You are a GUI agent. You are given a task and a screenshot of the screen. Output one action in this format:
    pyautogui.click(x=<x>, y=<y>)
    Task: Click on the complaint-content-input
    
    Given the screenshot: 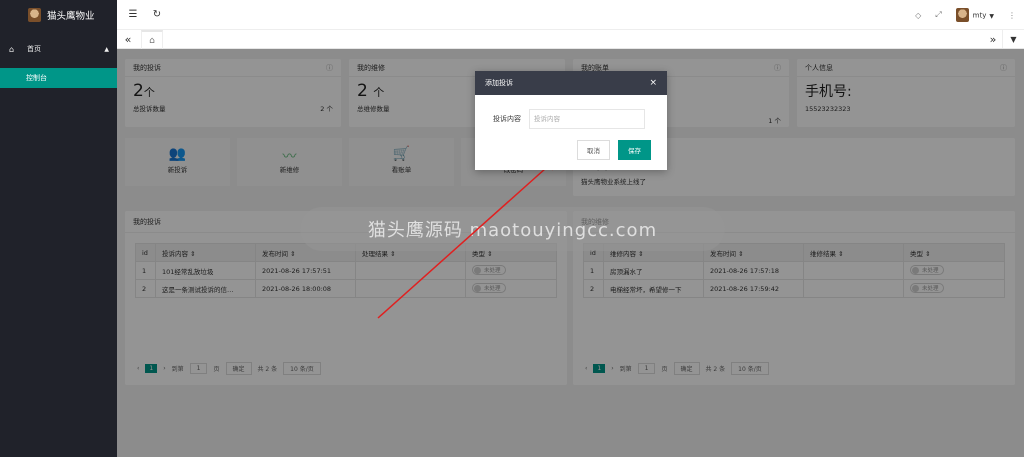 What is the action you would take?
    pyautogui.click(x=587, y=119)
    